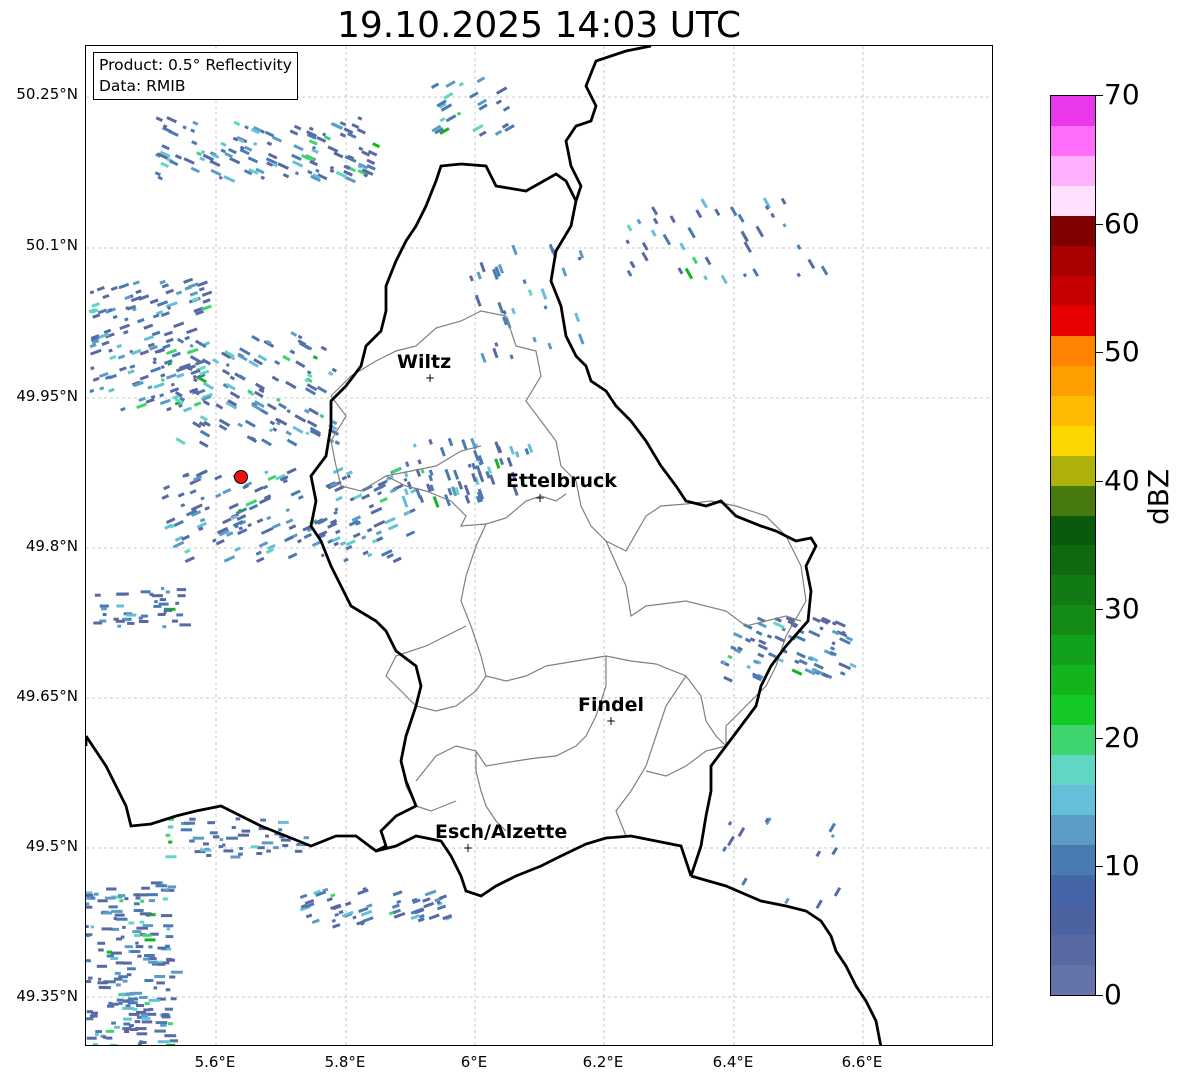 The width and height of the screenshot is (1184, 1081). Describe the element at coordinates (1122, 866) in the screenshot. I see `colorbar-tick-label: 10` at that location.